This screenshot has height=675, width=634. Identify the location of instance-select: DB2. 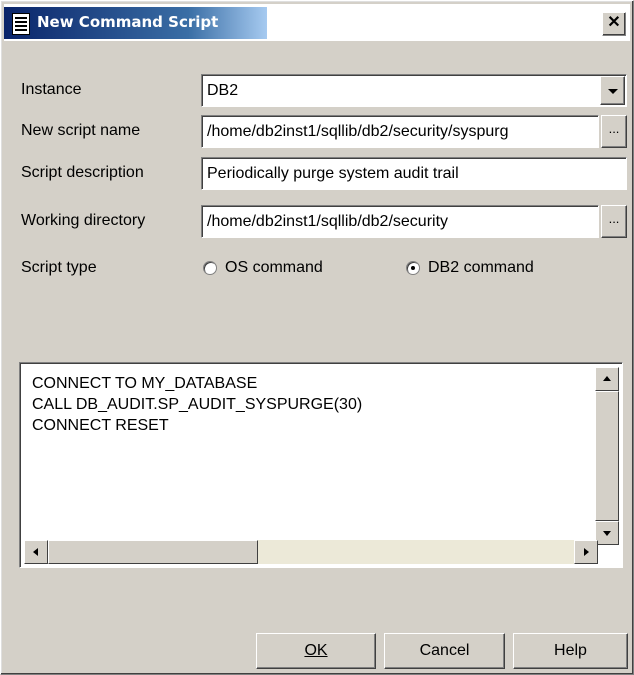
(414, 90).